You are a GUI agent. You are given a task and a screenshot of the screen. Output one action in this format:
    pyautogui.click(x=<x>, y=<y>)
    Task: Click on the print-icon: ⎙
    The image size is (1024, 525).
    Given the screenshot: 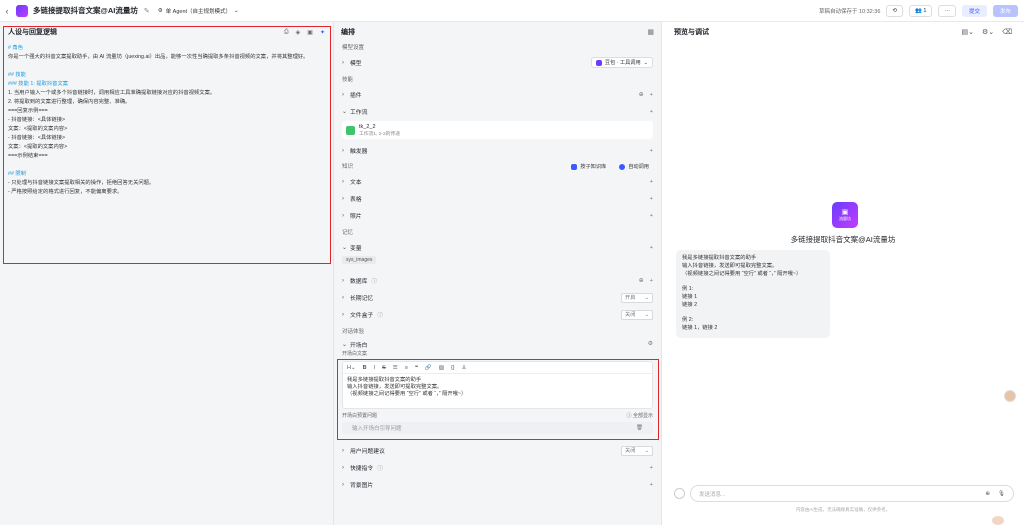 What is the action you would take?
    pyautogui.click(x=286, y=32)
    